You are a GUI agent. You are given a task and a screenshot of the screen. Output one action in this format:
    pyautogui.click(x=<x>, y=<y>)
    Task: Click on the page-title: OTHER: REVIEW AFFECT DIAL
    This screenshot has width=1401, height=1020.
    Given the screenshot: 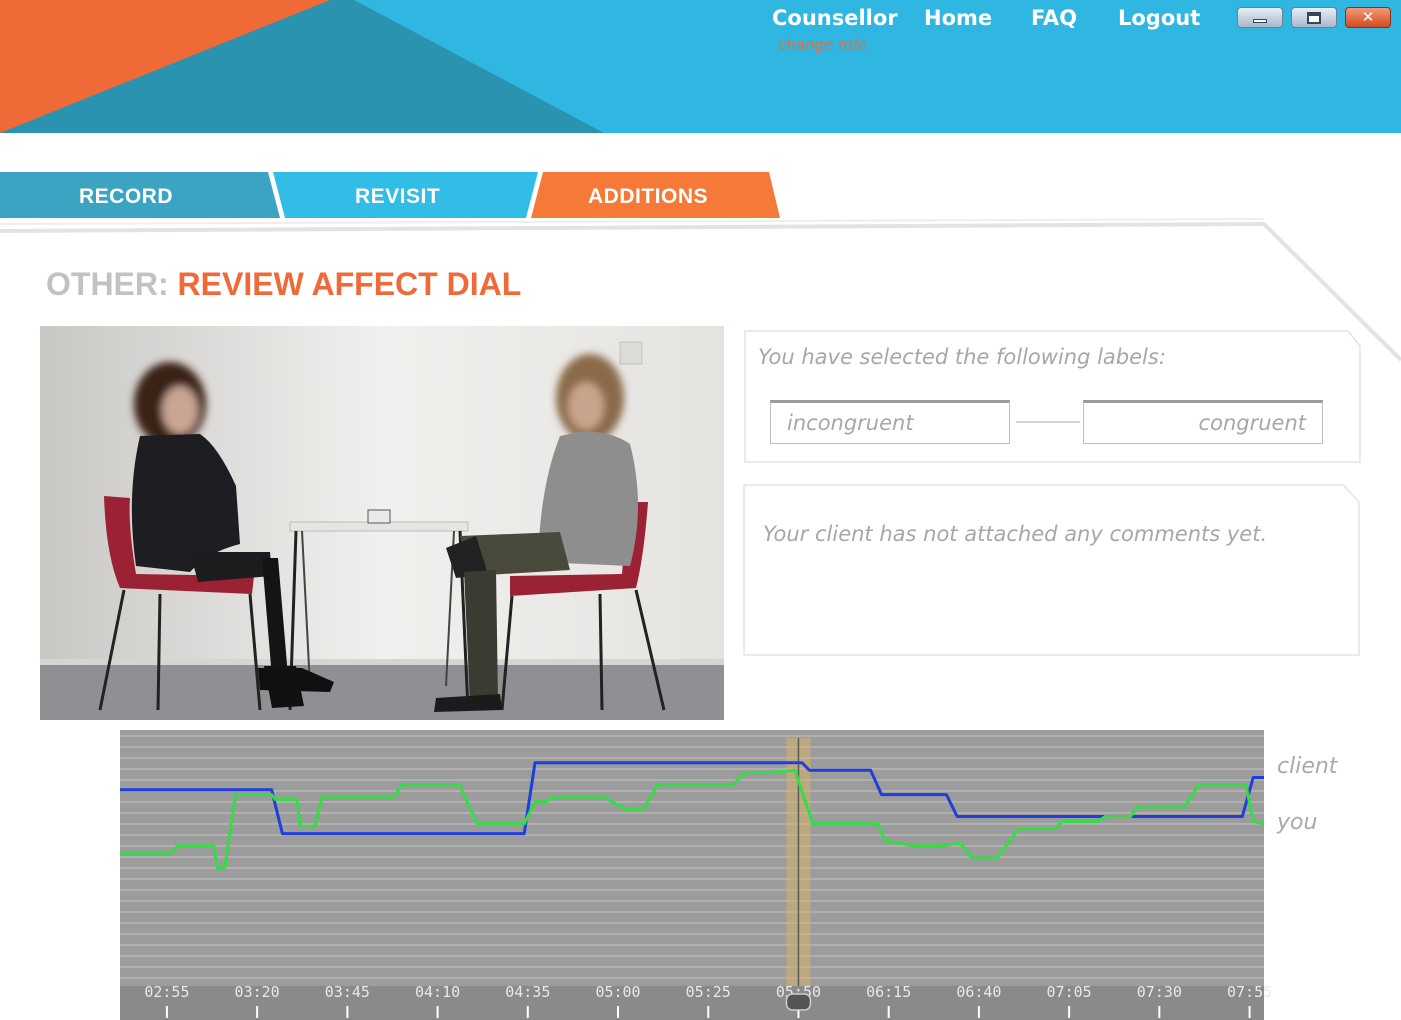 What is the action you would take?
    pyautogui.click(x=283, y=284)
    